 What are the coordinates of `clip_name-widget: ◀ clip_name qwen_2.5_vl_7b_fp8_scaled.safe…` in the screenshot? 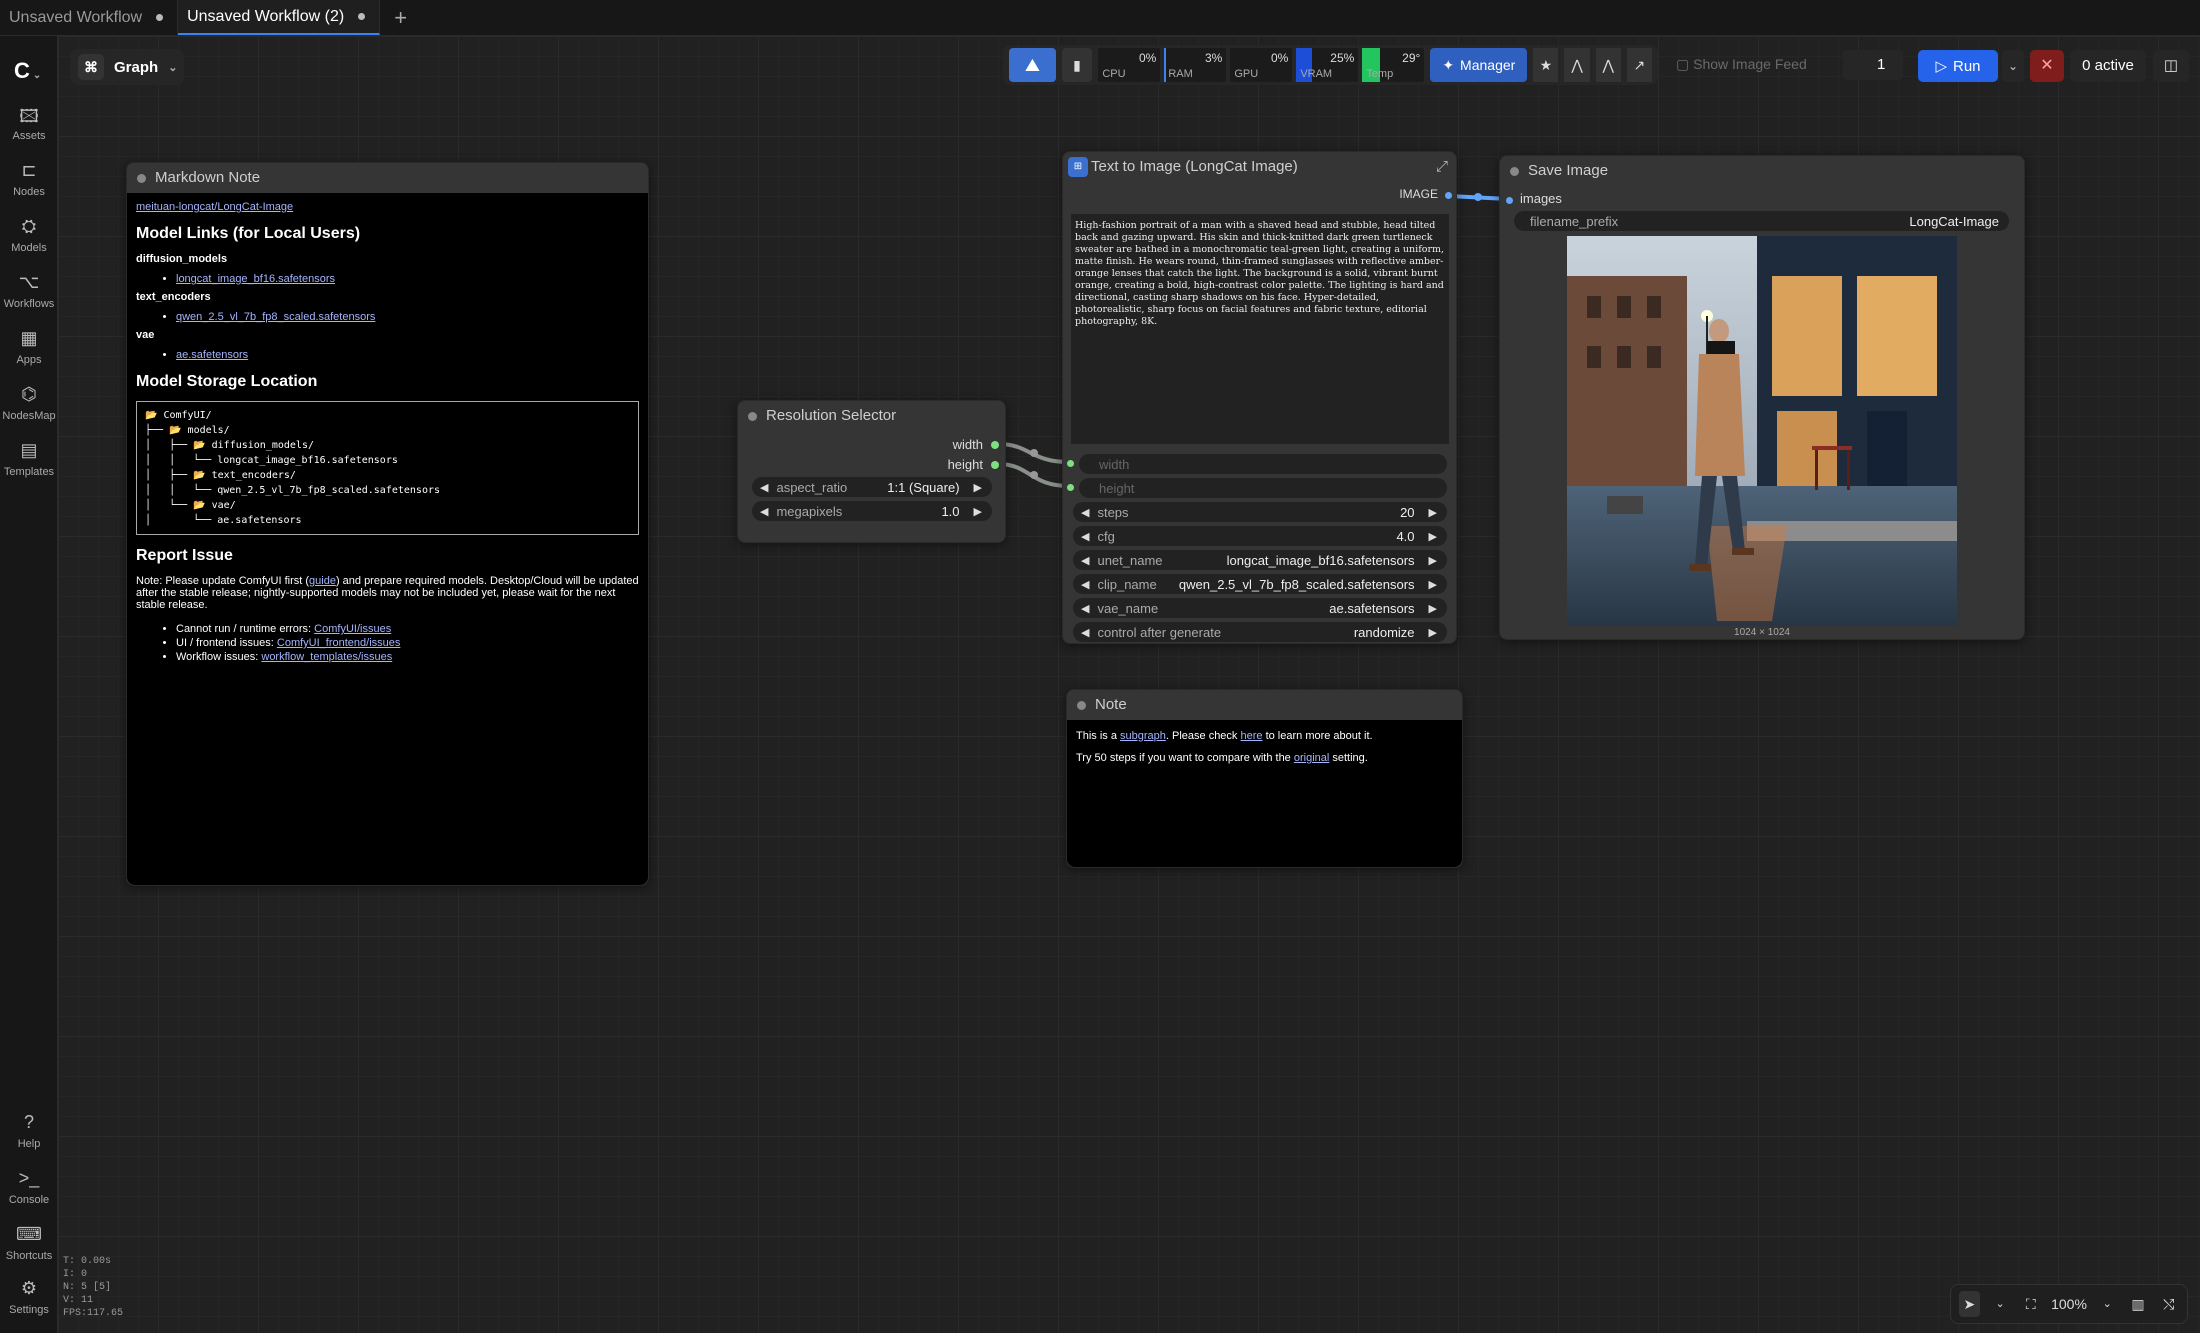 It's located at (1260, 584).